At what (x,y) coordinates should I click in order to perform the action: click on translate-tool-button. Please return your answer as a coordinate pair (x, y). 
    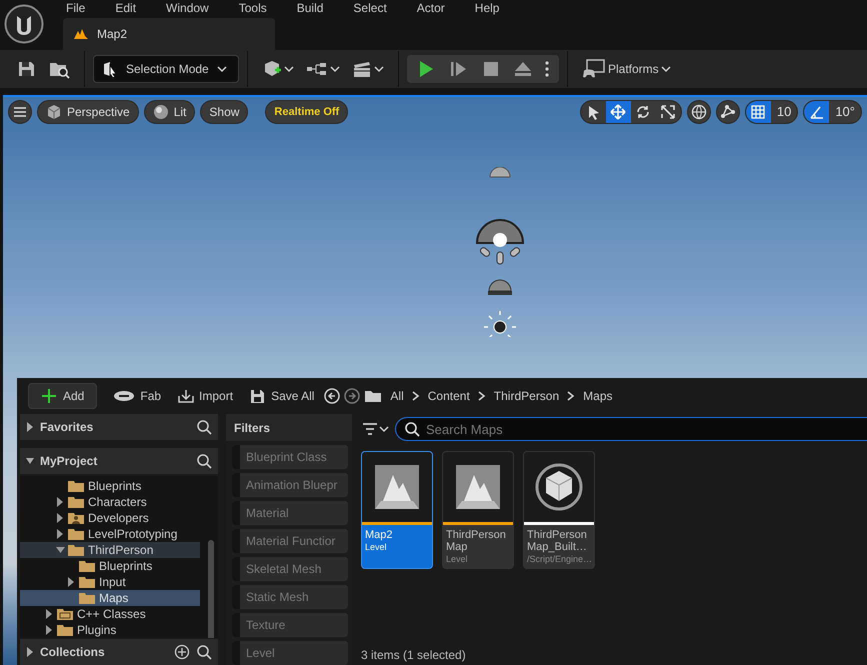
    Looking at the image, I should click on (618, 112).